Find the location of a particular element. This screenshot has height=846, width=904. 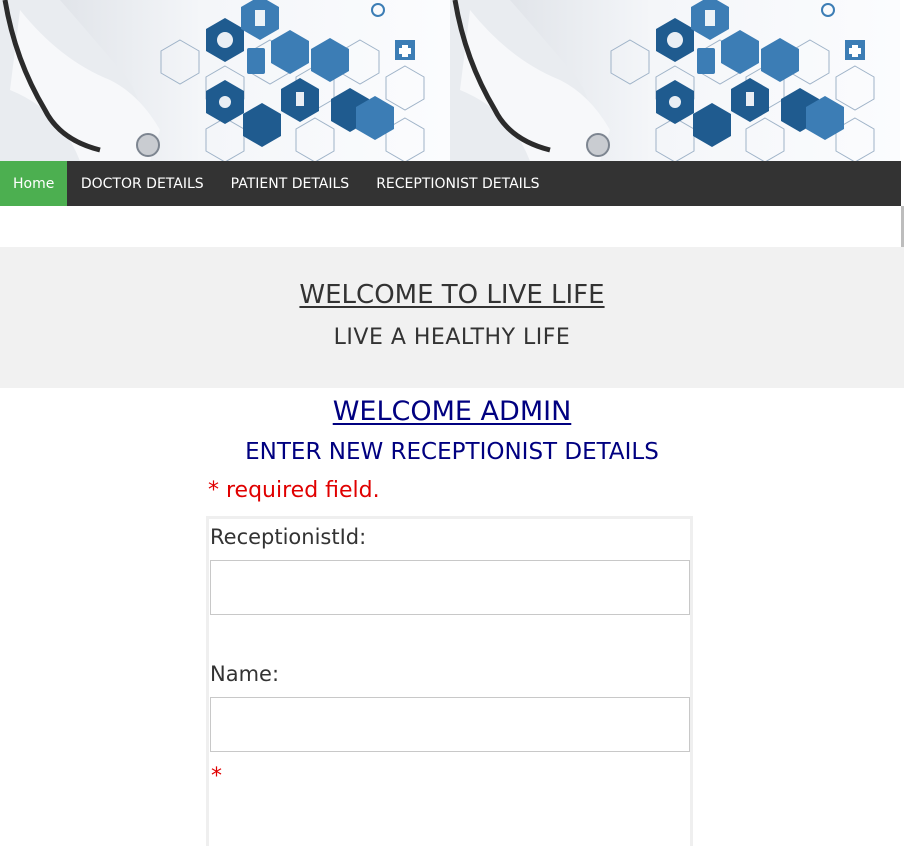

welcome-title: WELCOME TO LIVE LIFE is located at coordinates (452, 295).